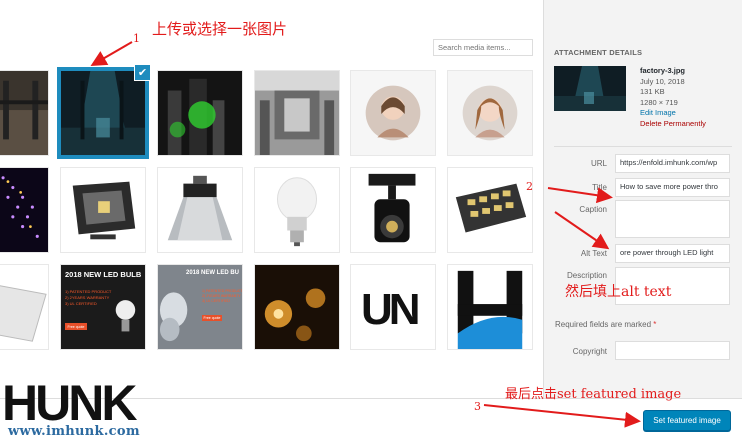 The image size is (742, 440). I want to click on details-divider, so click(643, 146).